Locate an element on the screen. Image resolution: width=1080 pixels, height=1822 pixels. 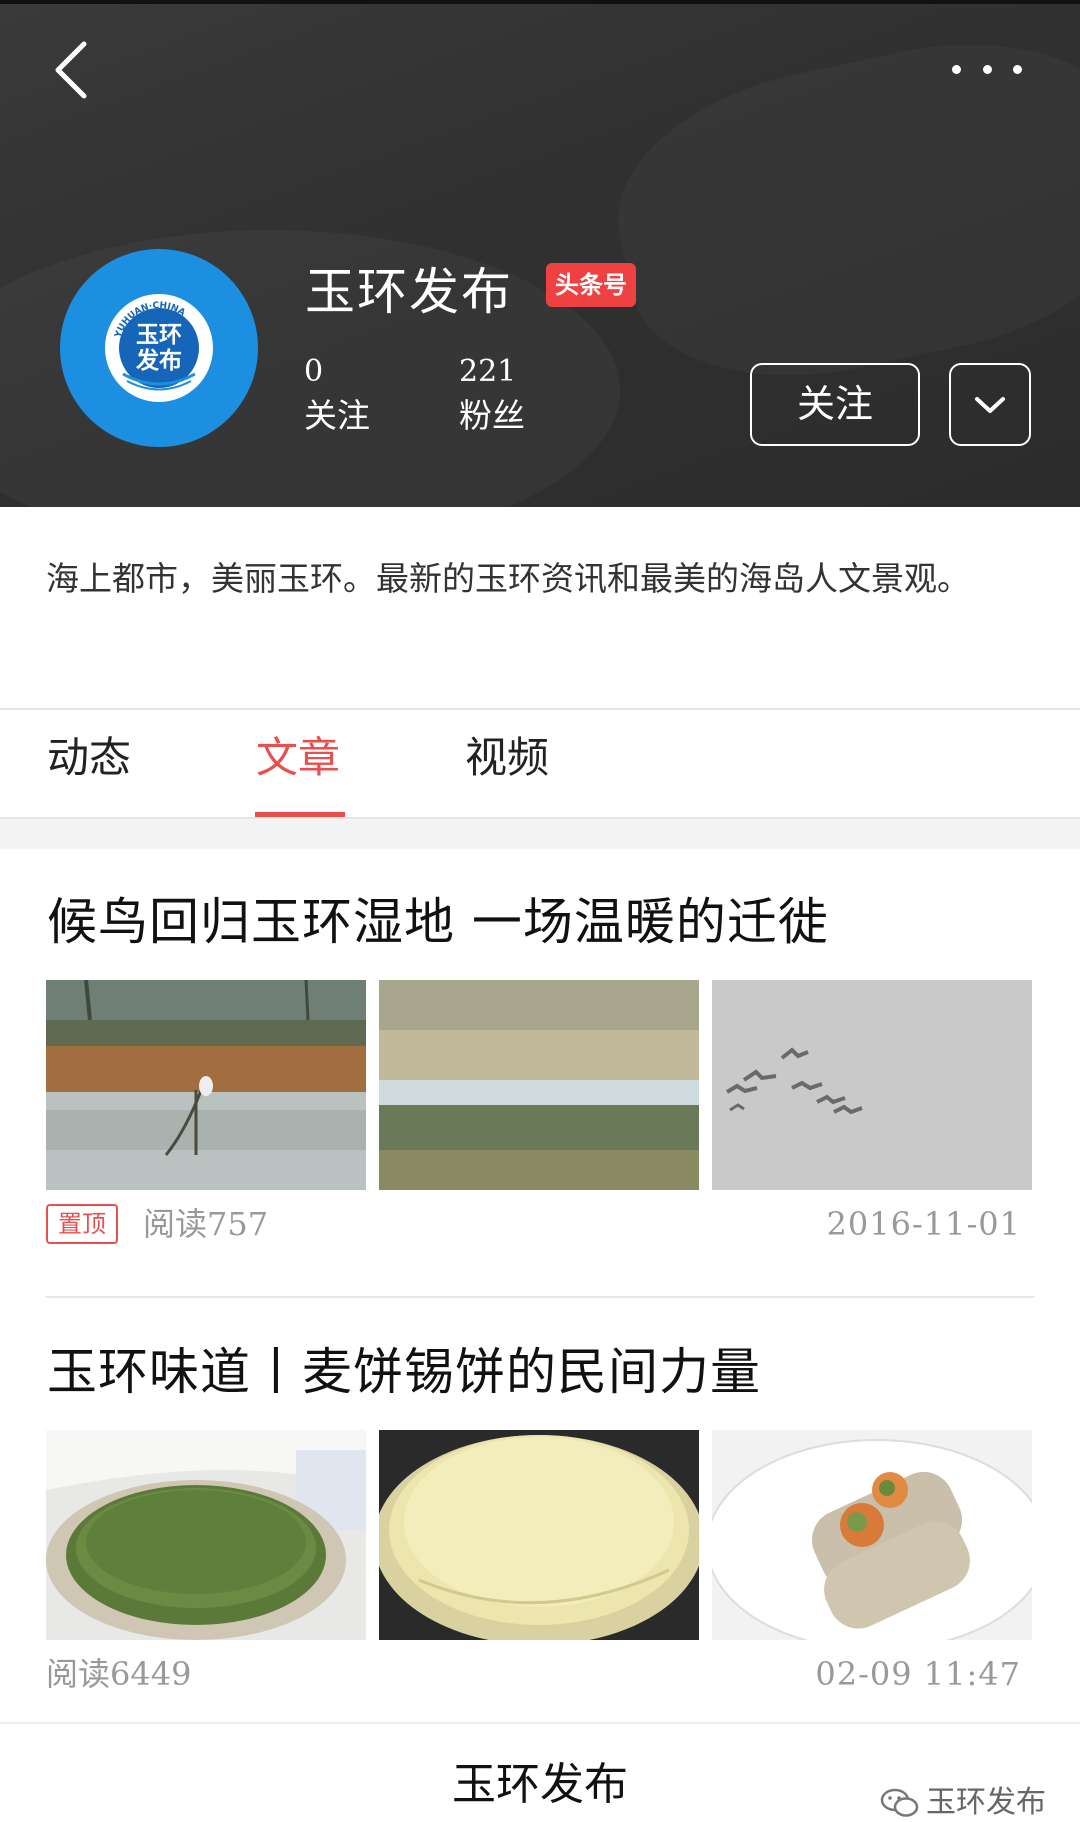
wechat-icon is located at coordinates (899, 1802).